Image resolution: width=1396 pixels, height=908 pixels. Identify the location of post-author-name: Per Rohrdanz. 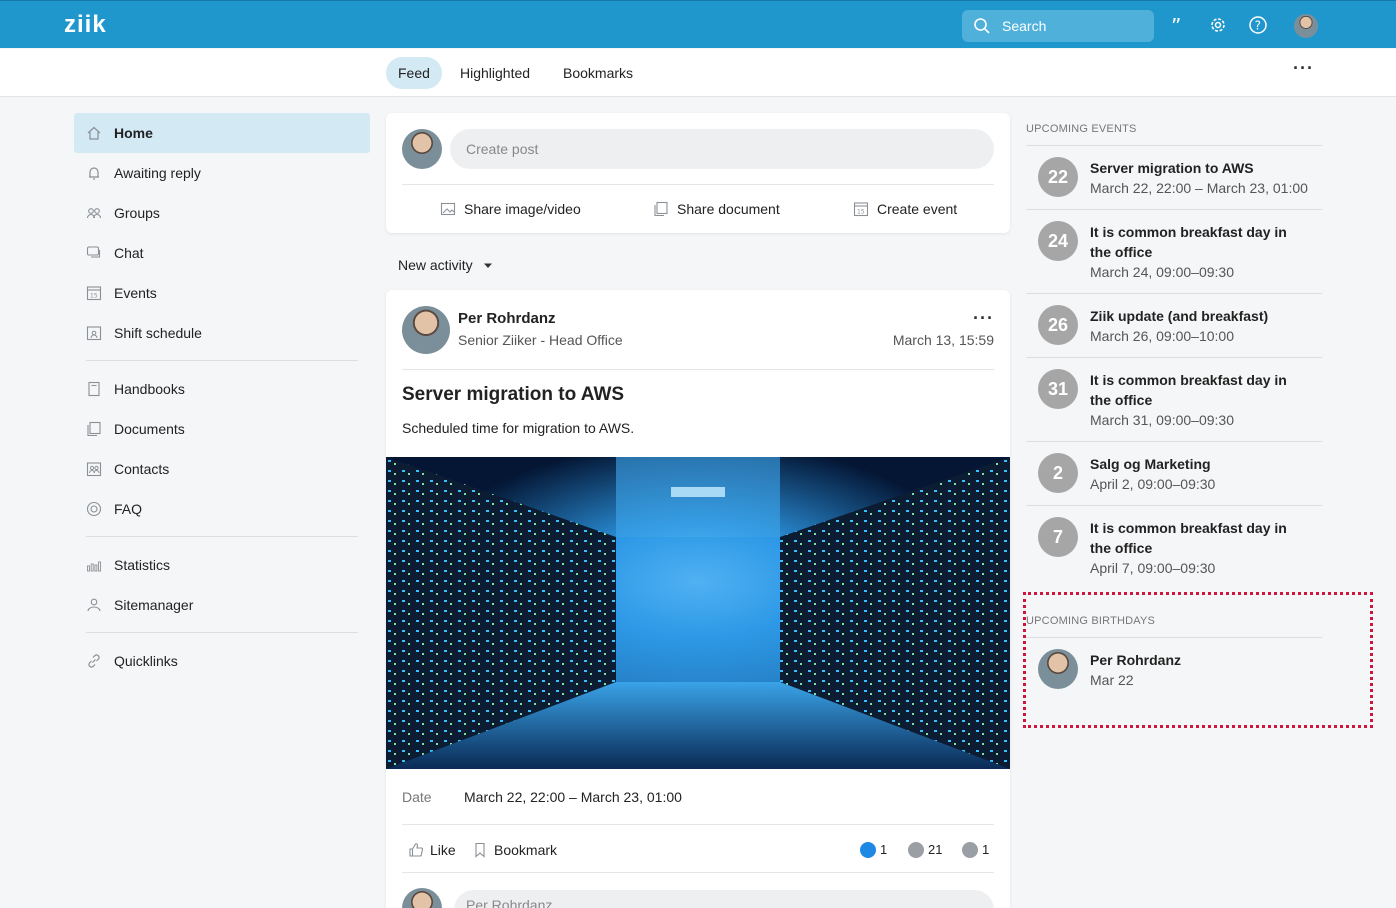
(507, 318).